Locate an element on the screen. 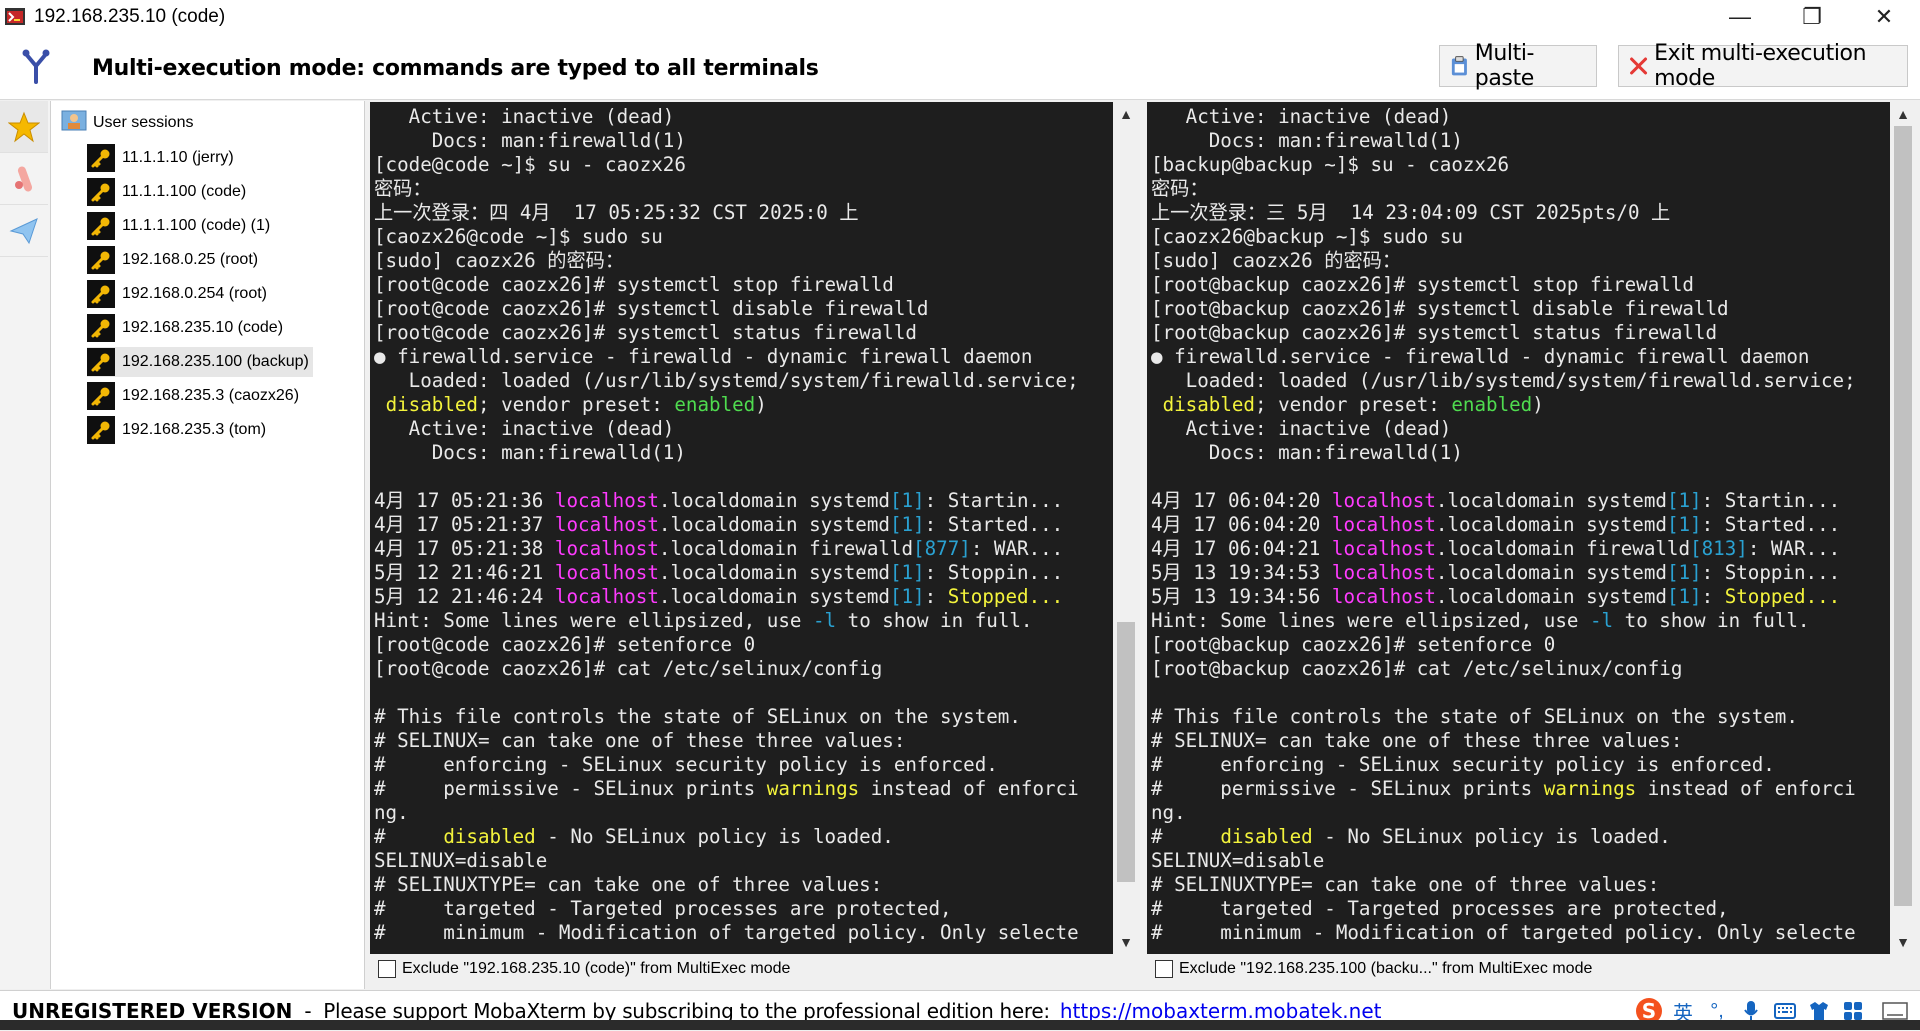  more-icon is located at coordinates (1895, 1011).